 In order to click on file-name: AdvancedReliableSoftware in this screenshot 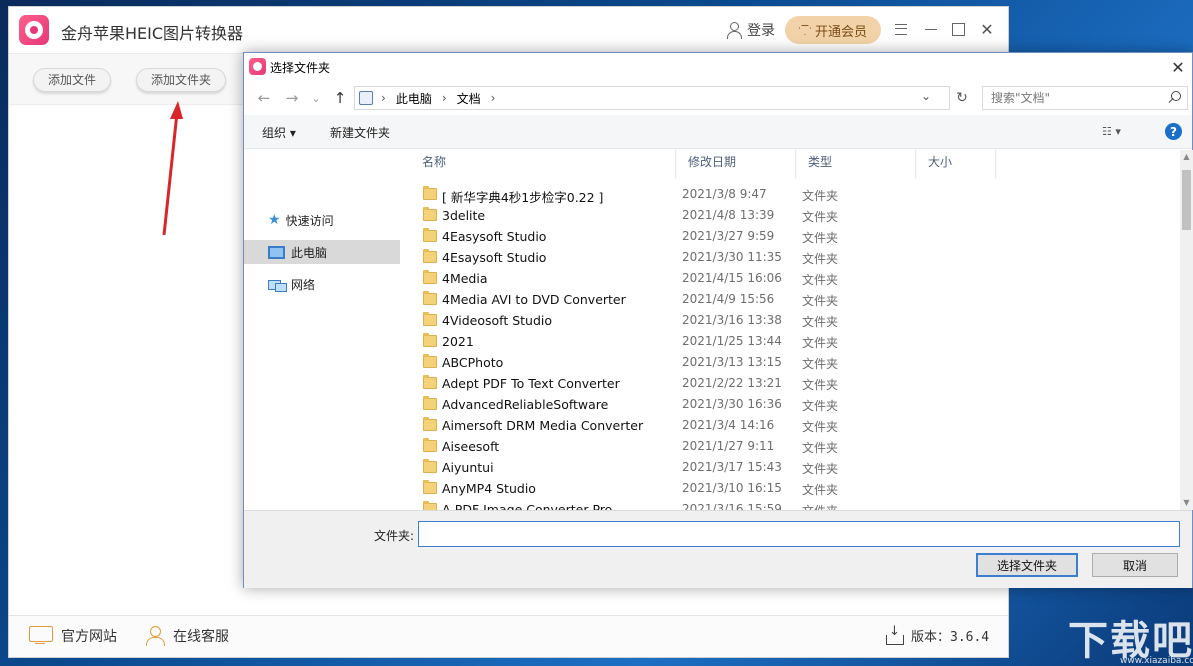, I will do `click(525, 404)`.